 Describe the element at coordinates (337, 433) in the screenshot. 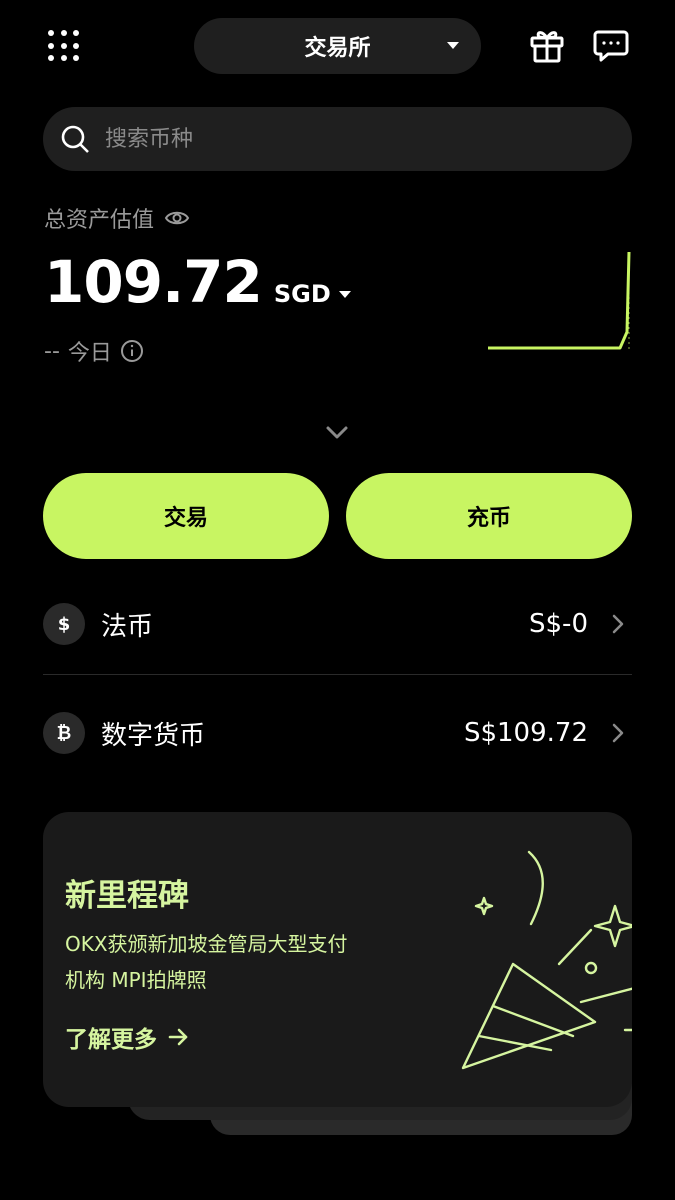

I see `chevron-down-icon` at that location.